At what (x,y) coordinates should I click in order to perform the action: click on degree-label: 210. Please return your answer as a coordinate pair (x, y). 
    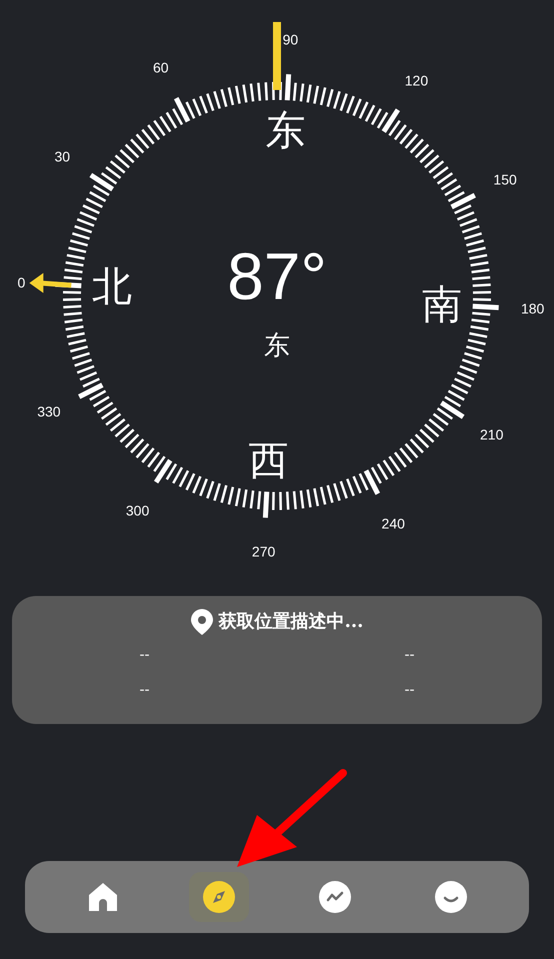
    Looking at the image, I should click on (492, 435).